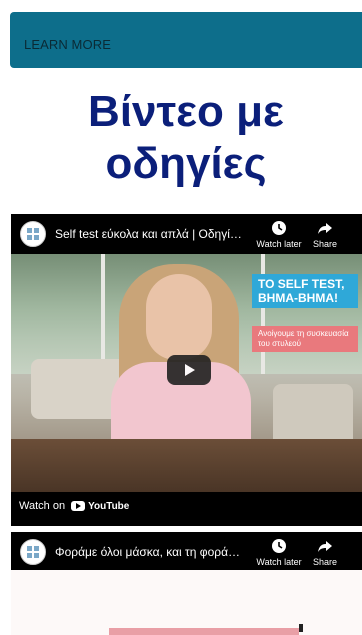 The height and width of the screenshot is (635, 362). I want to click on youtube-play-icon, so click(78, 506).